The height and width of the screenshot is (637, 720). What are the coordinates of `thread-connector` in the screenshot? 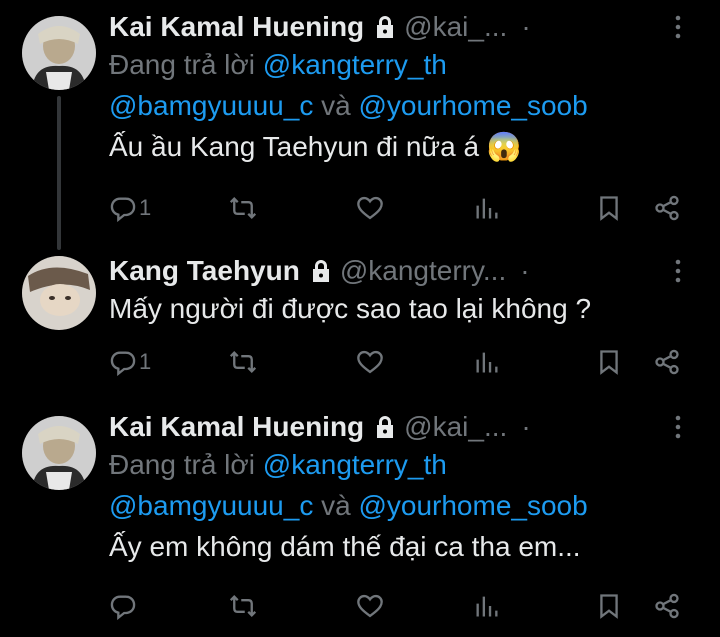 It's located at (59, 173).